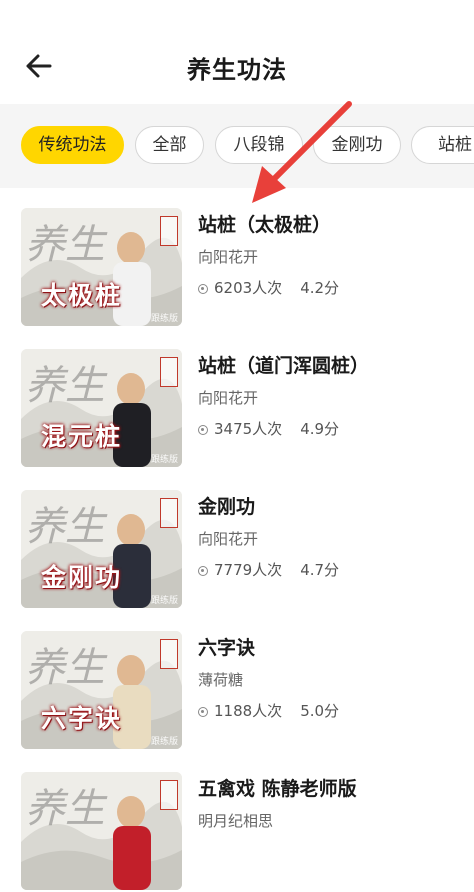  What do you see at coordinates (169, 145) in the screenshot?
I see `tab-all: 全部` at bounding box center [169, 145].